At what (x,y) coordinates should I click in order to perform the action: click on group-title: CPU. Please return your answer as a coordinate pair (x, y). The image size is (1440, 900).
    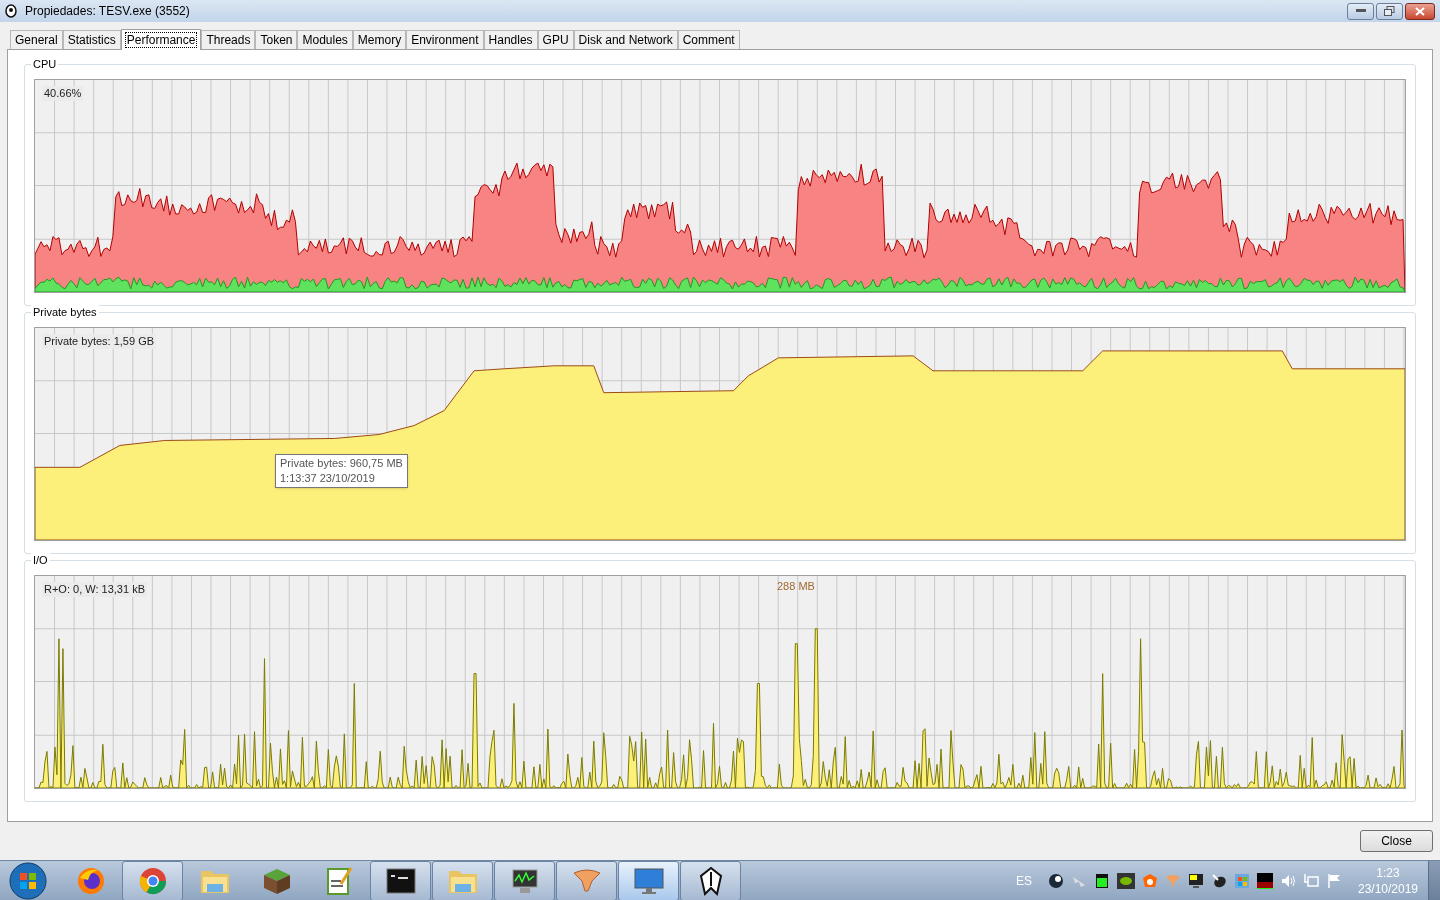
    Looking at the image, I should click on (45, 64).